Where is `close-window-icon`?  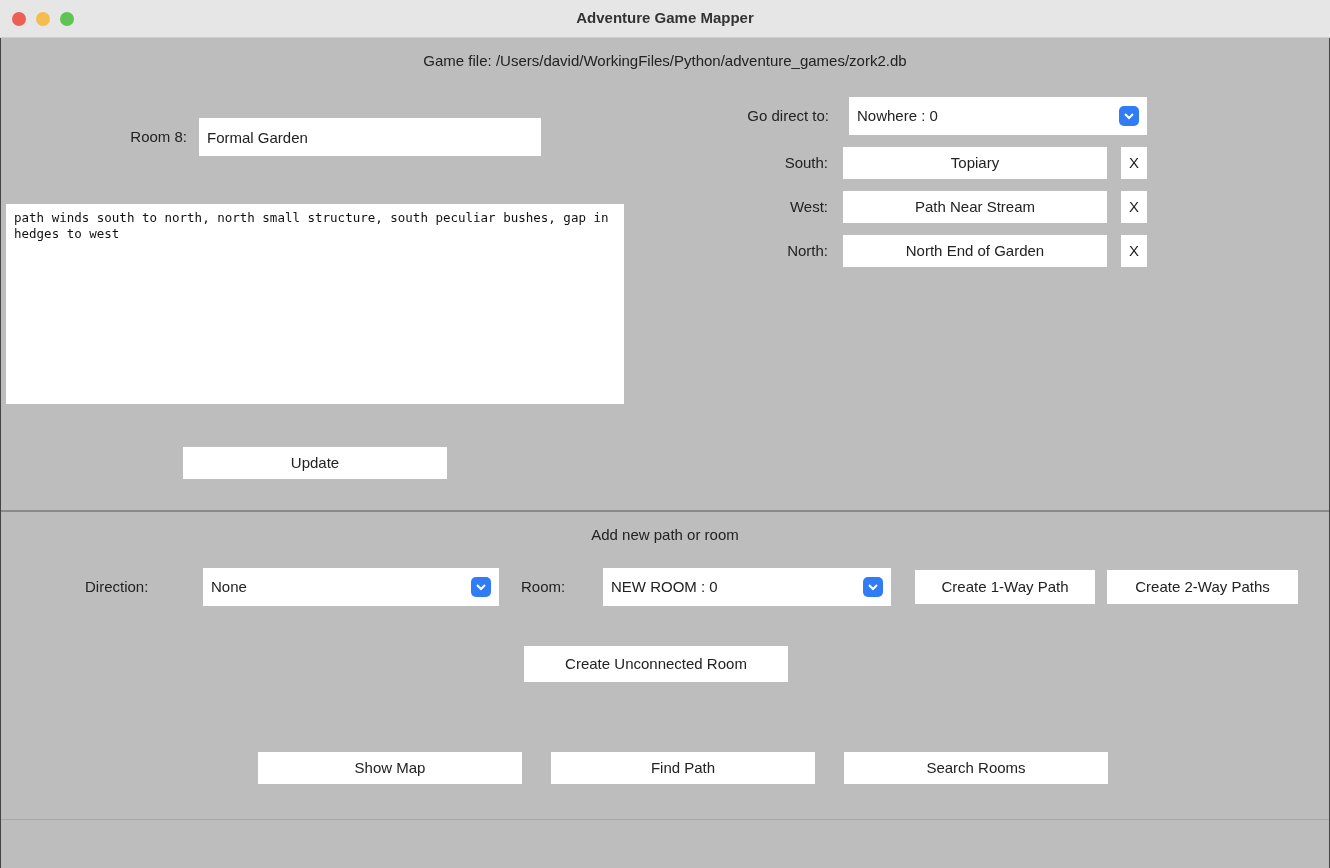 close-window-icon is located at coordinates (19, 18).